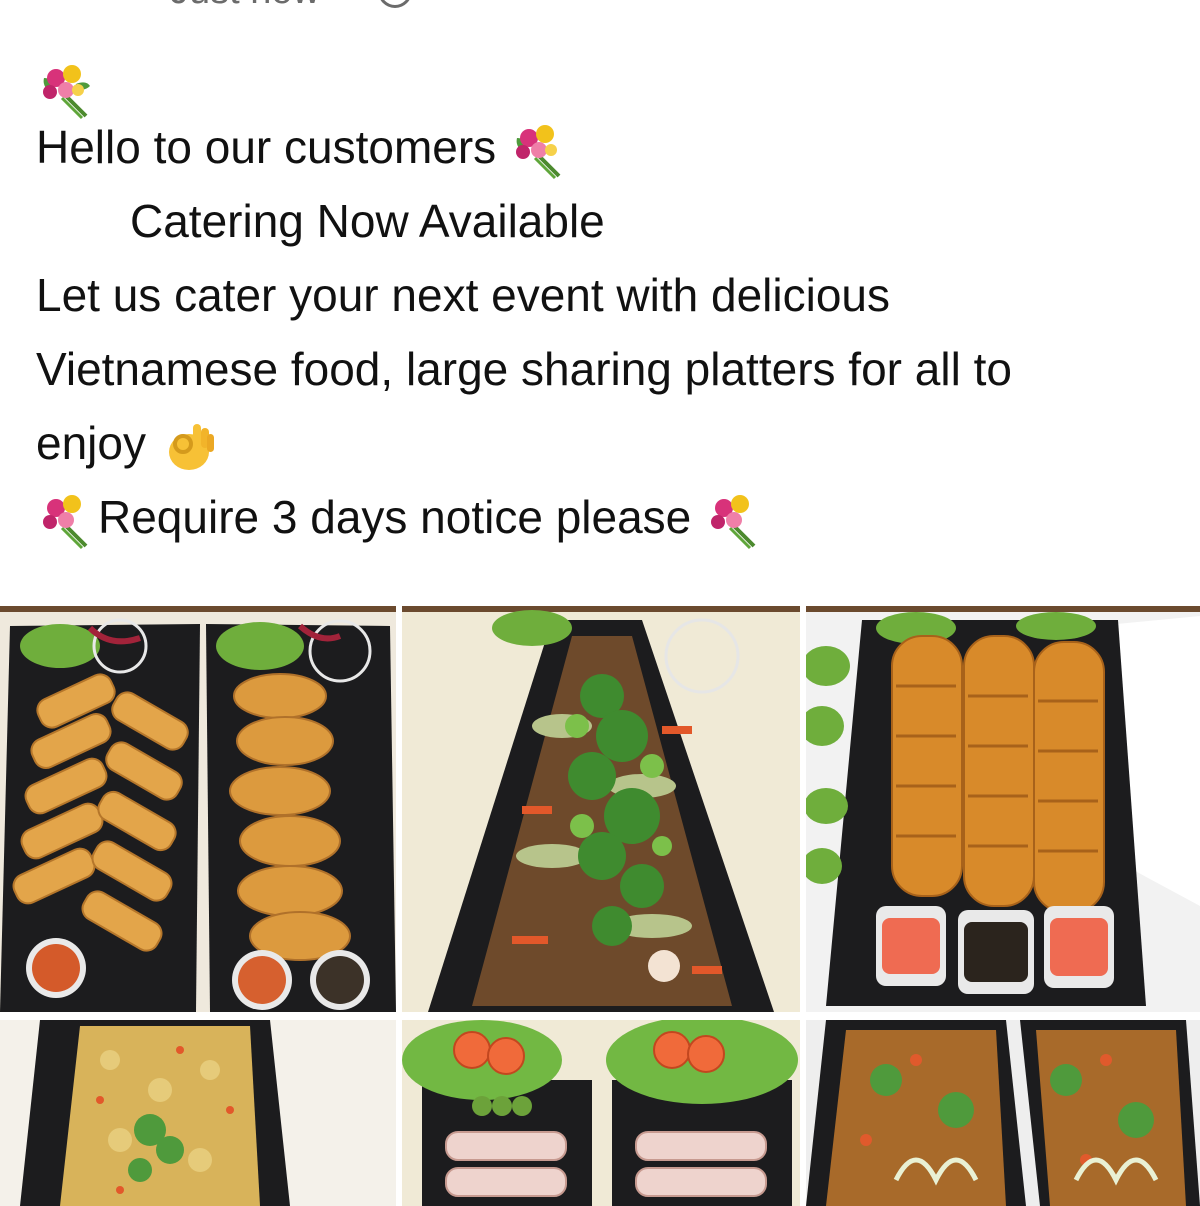 Image resolution: width=1200 pixels, height=1206 pixels. I want to click on body-text-3: enjoy, so click(91, 443).